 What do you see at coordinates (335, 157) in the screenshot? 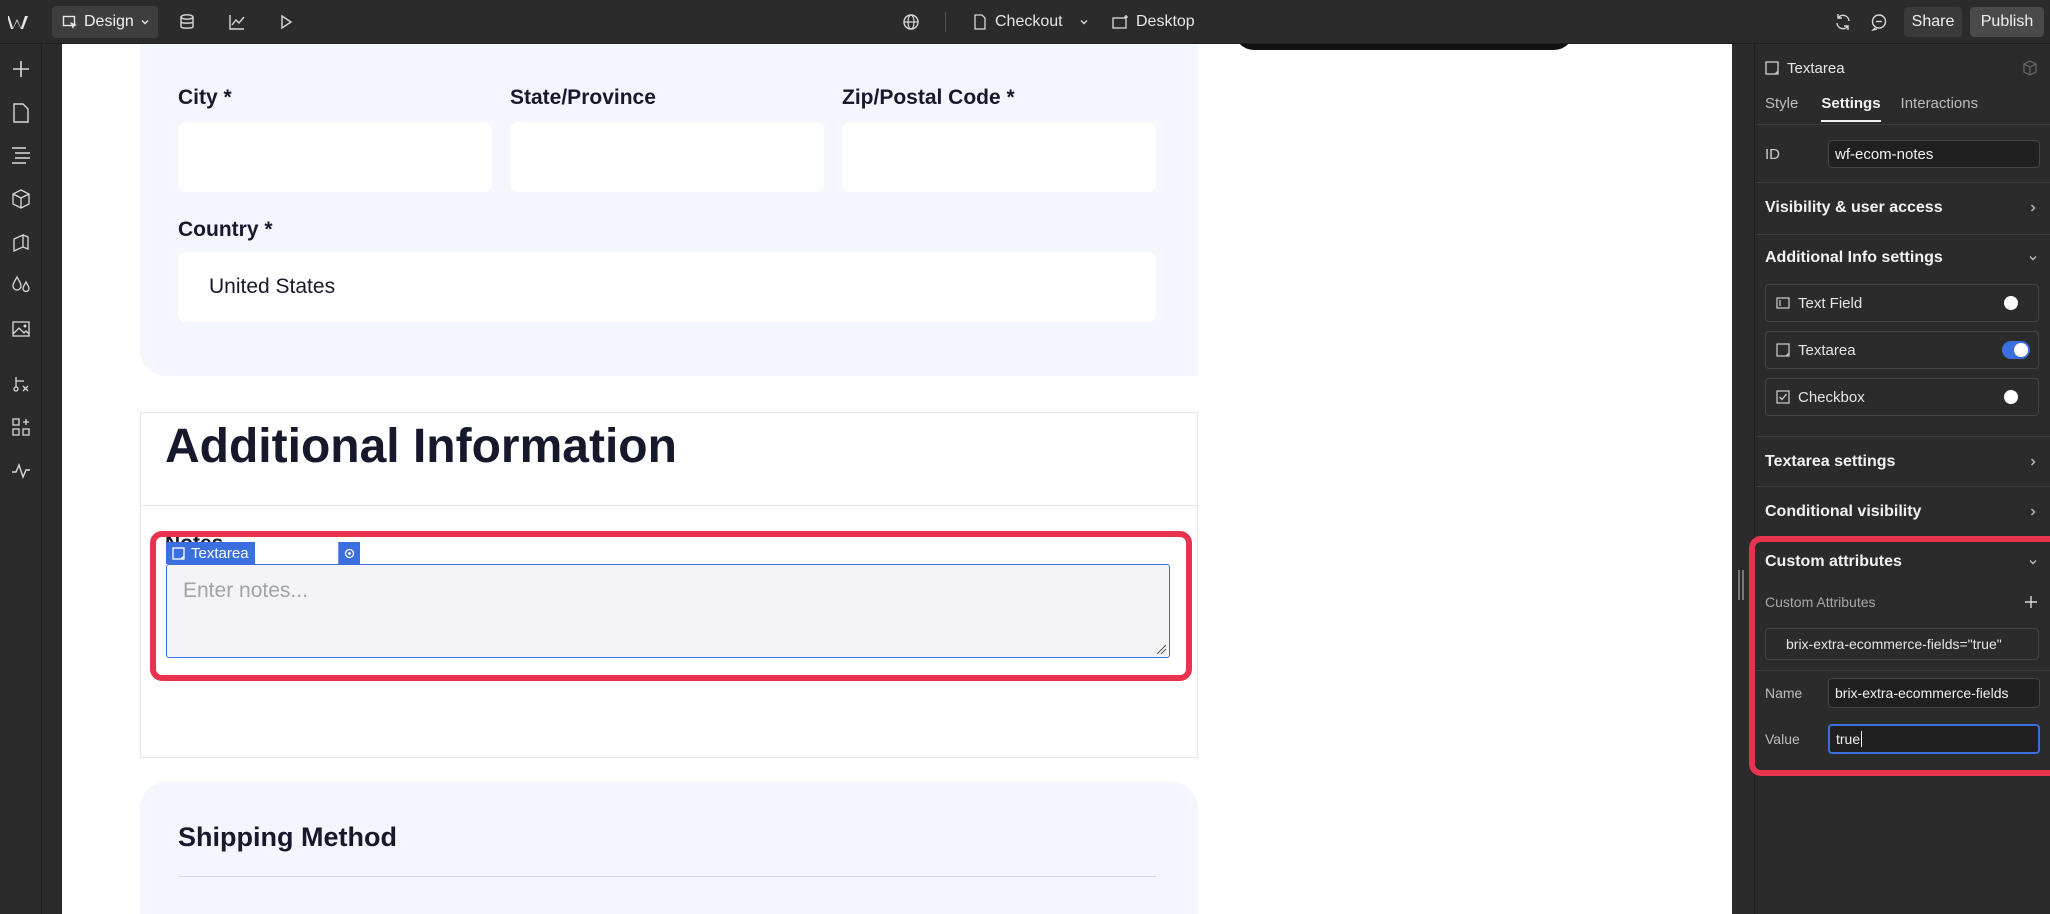
I see `city-input` at bounding box center [335, 157].